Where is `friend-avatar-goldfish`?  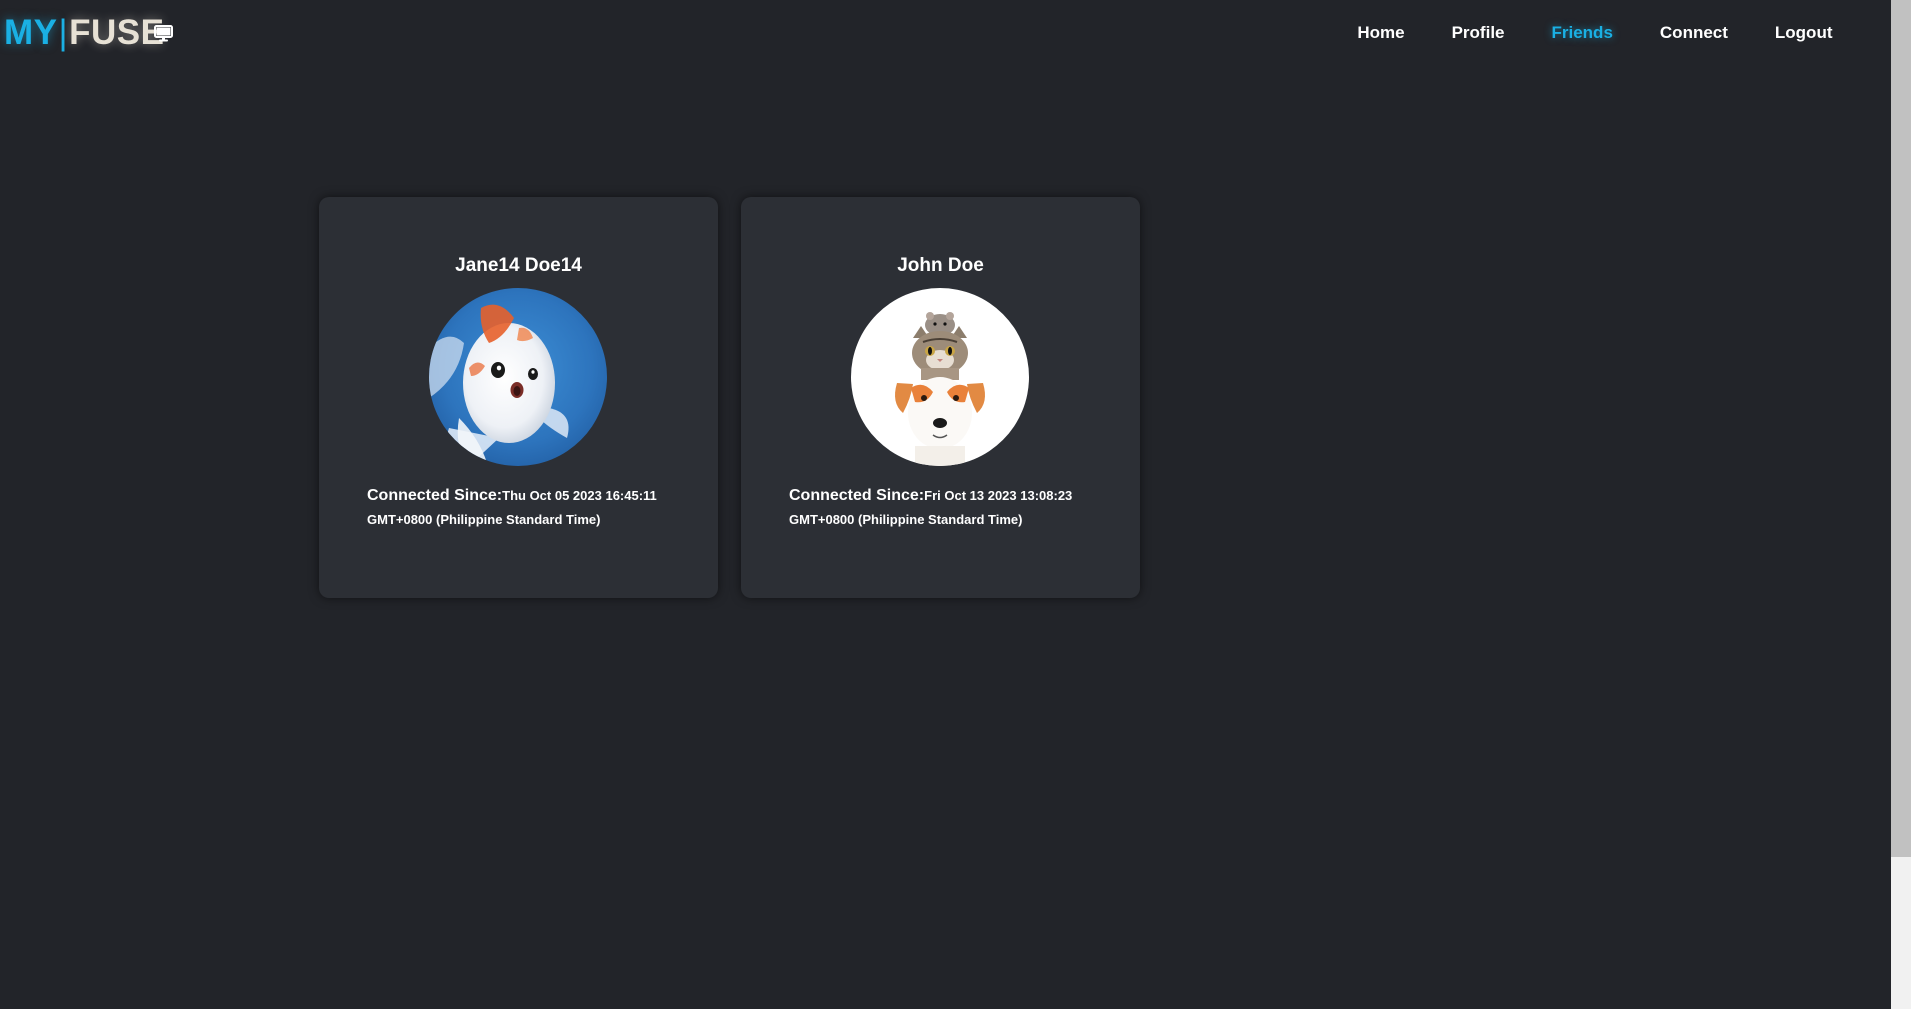
friend-avatar-goldfish is located at coordinates (518, 377).